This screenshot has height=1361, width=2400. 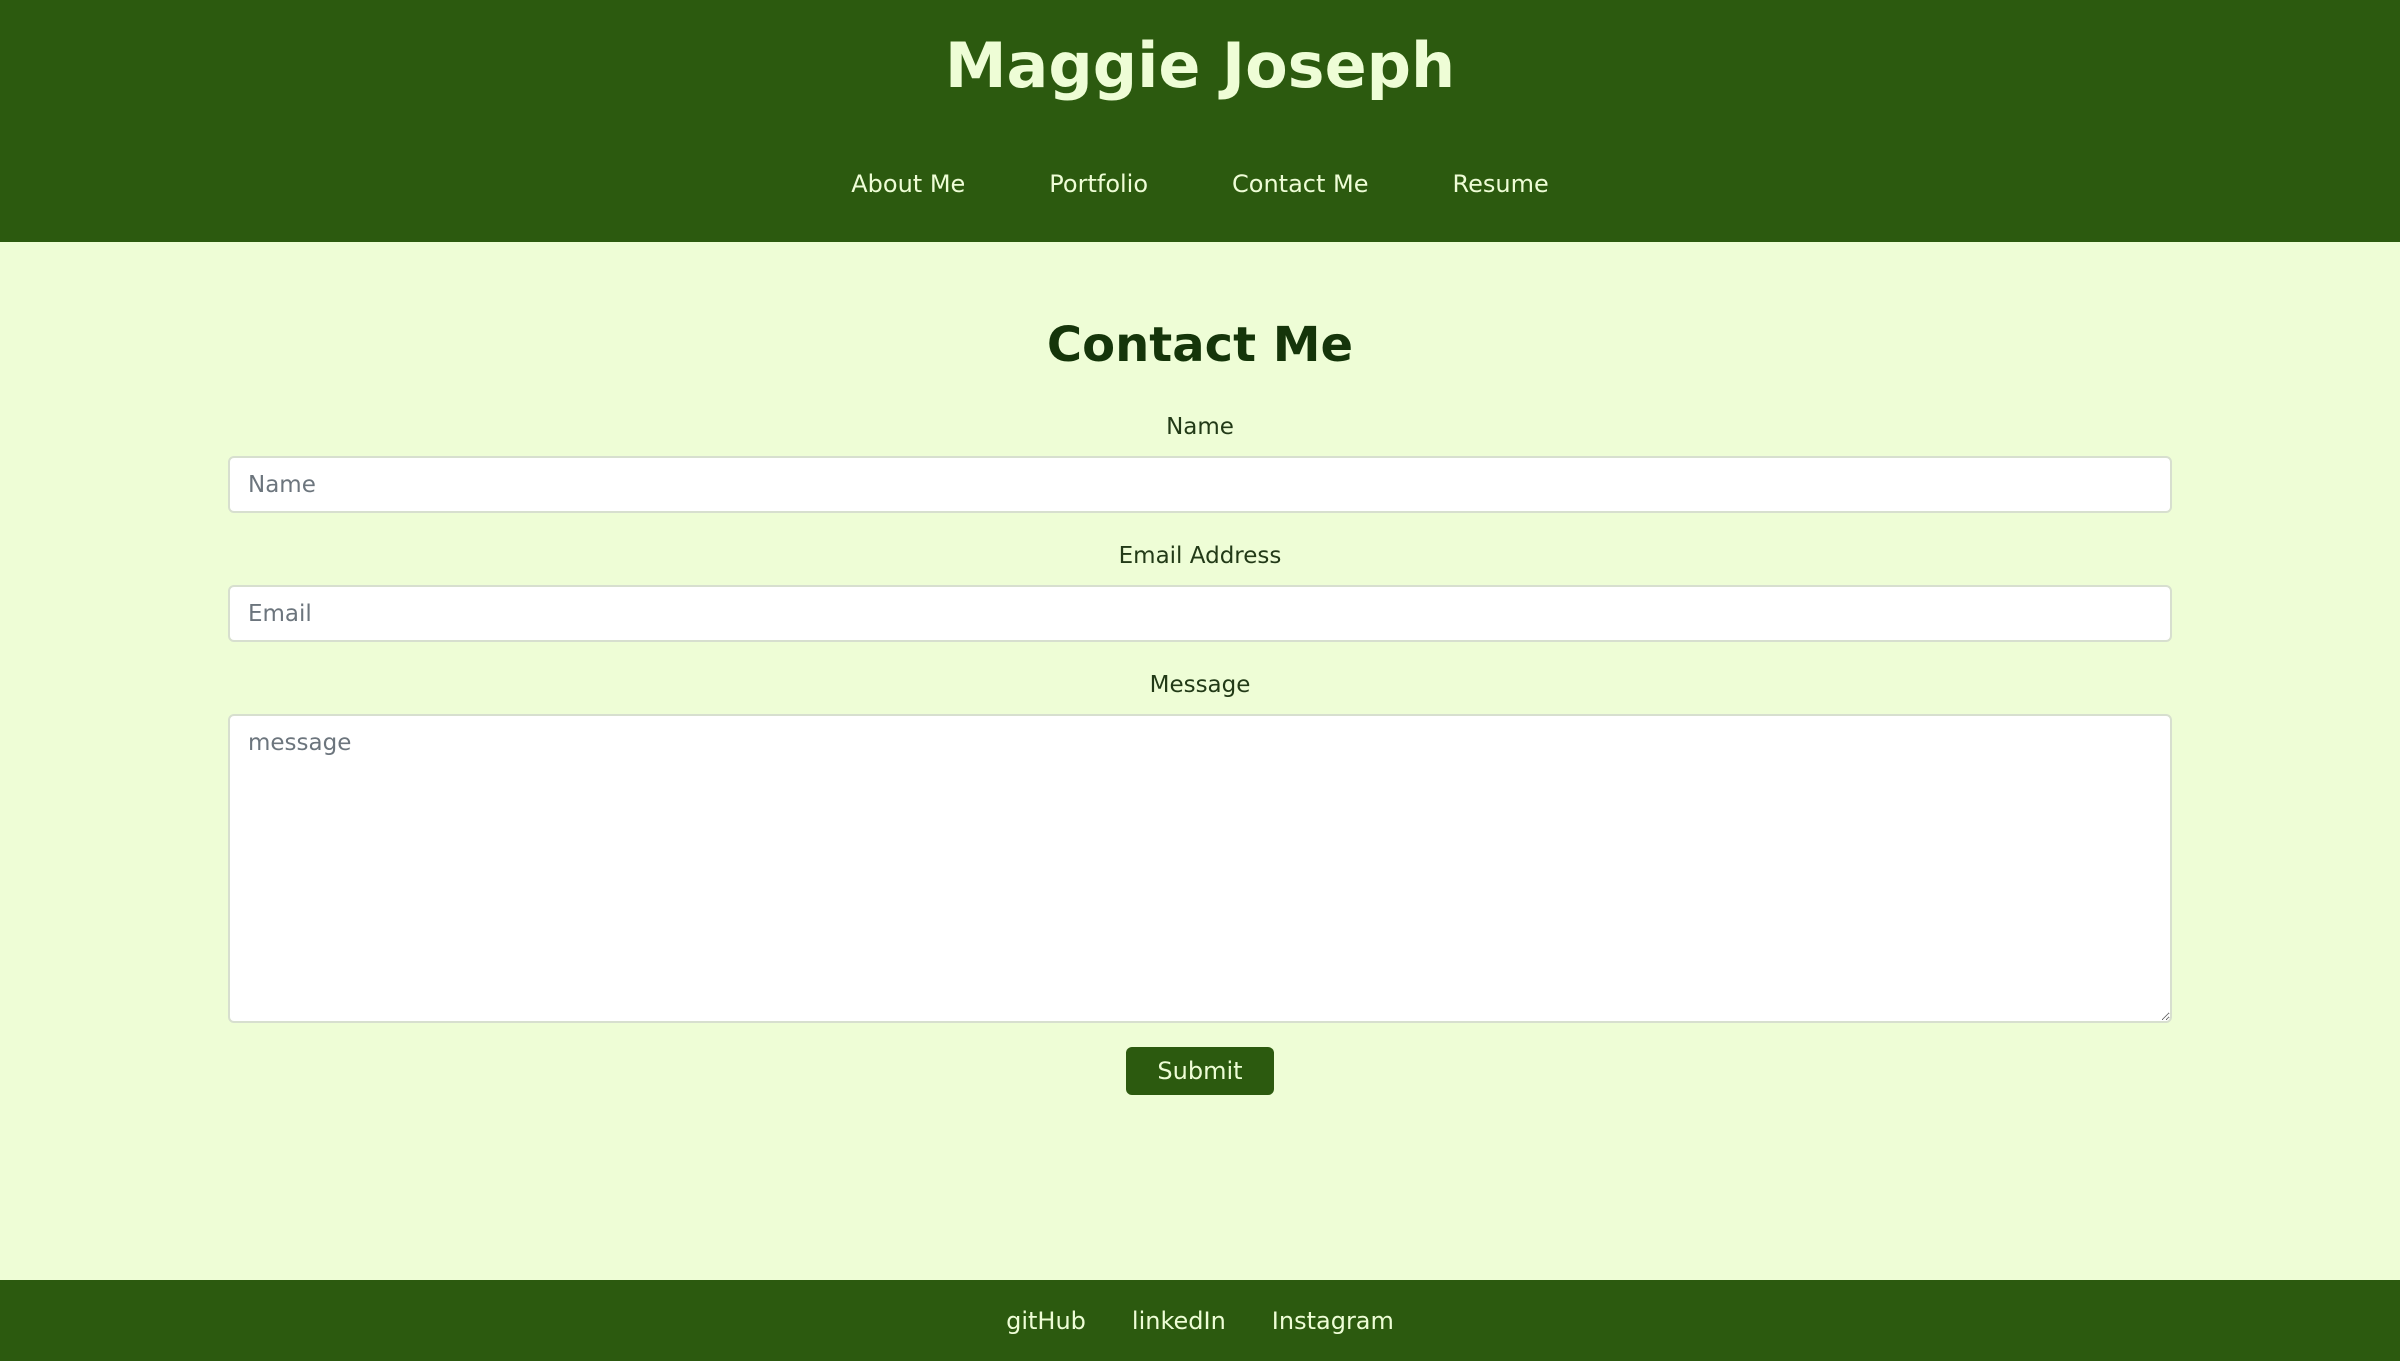 What do you see at coordinates (1200, 484) in the screenshot?
I see `name-input` at bounding box center [1200, 484].